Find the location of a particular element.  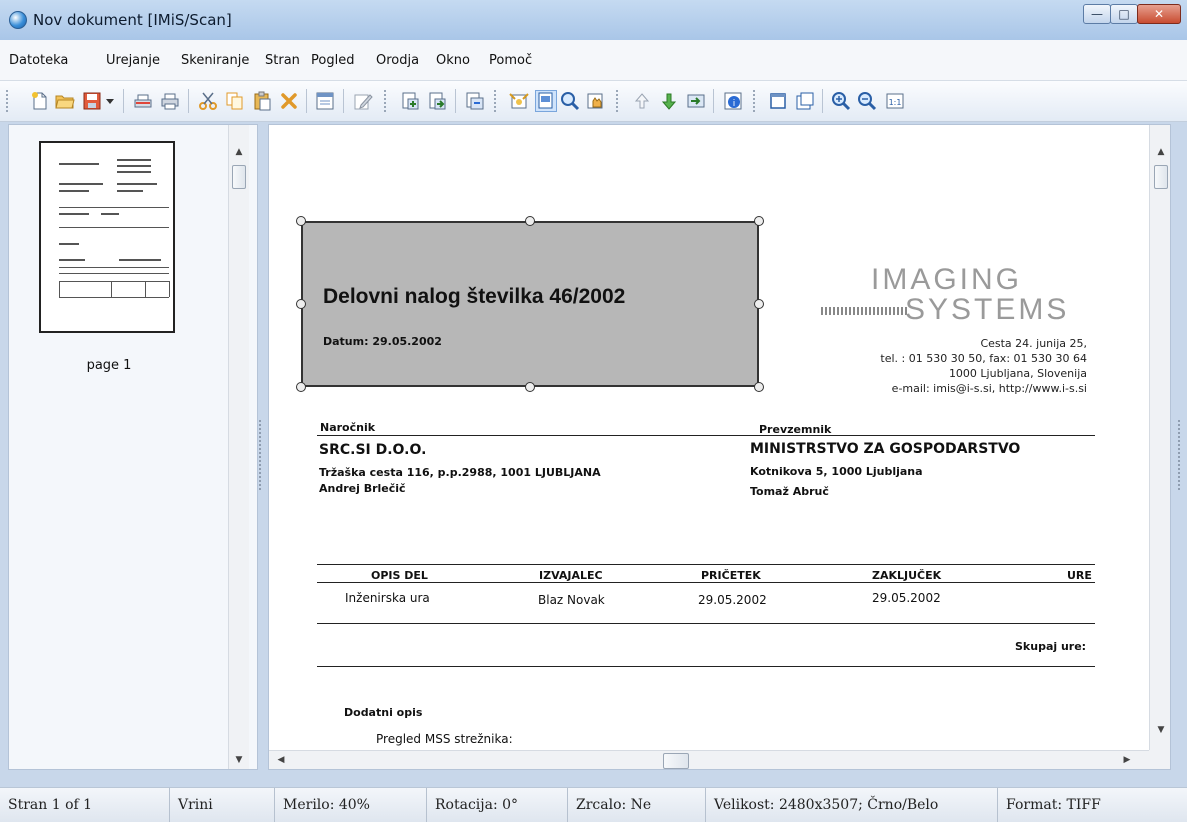

address-line: e-mail: imis@i-s.si, http://www.i-s.si is located at coordinates (989, 388).